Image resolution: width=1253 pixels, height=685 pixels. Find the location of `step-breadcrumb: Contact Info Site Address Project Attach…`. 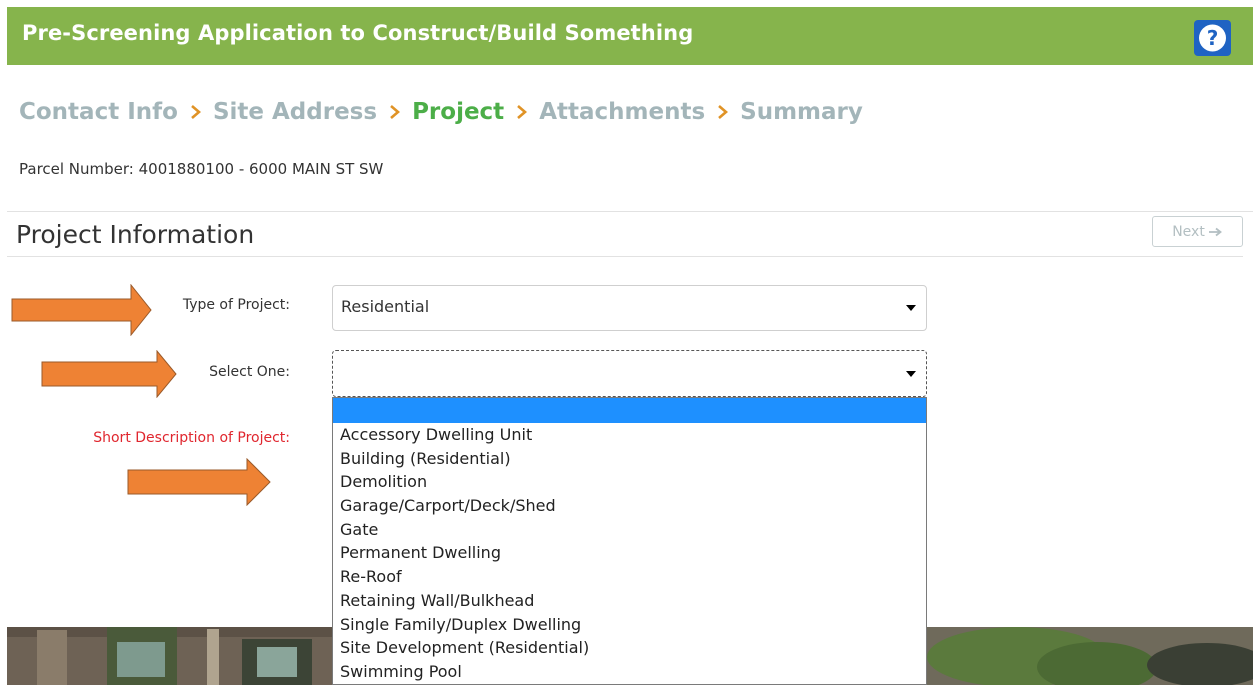

step-breadcrumb: Contact Info Site Address Project Attach… is located at coordinates (441, 112).